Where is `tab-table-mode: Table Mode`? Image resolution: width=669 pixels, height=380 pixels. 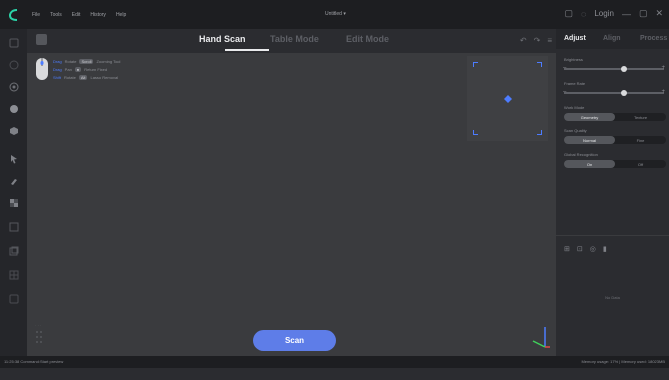
tab-table-mode: Table Mode is located at coordinates (294, 39).